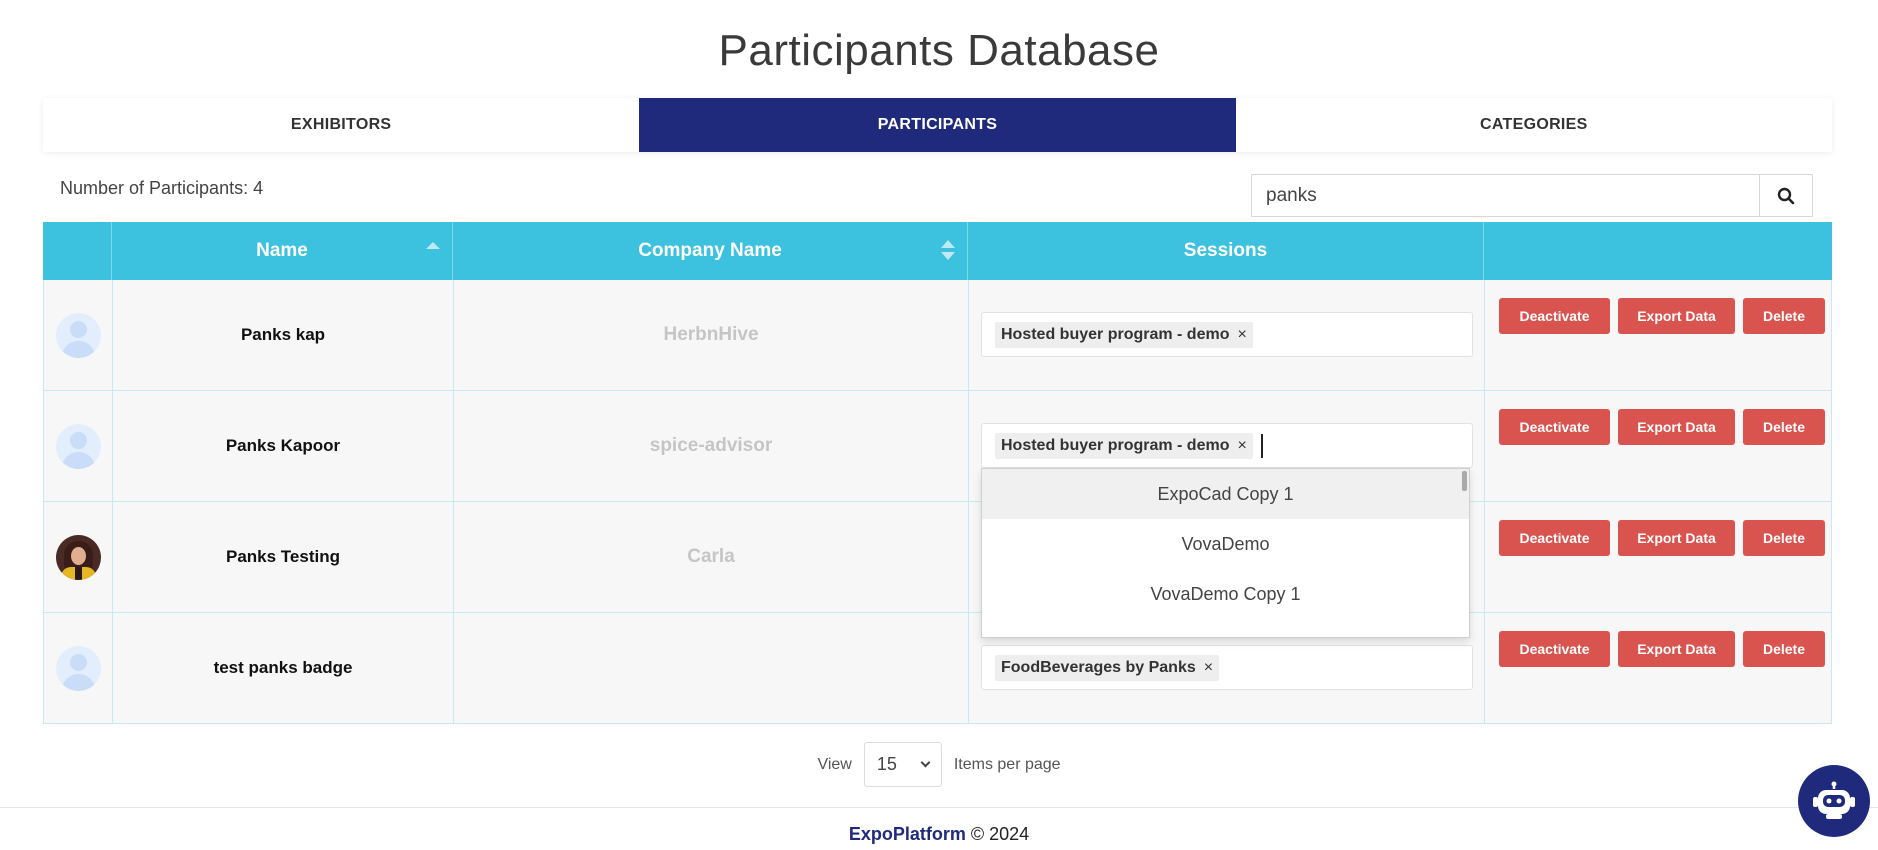 This screenshot has width=1878, height=850. I want to click on participant-name: Panks Testing, so click(283, 556).